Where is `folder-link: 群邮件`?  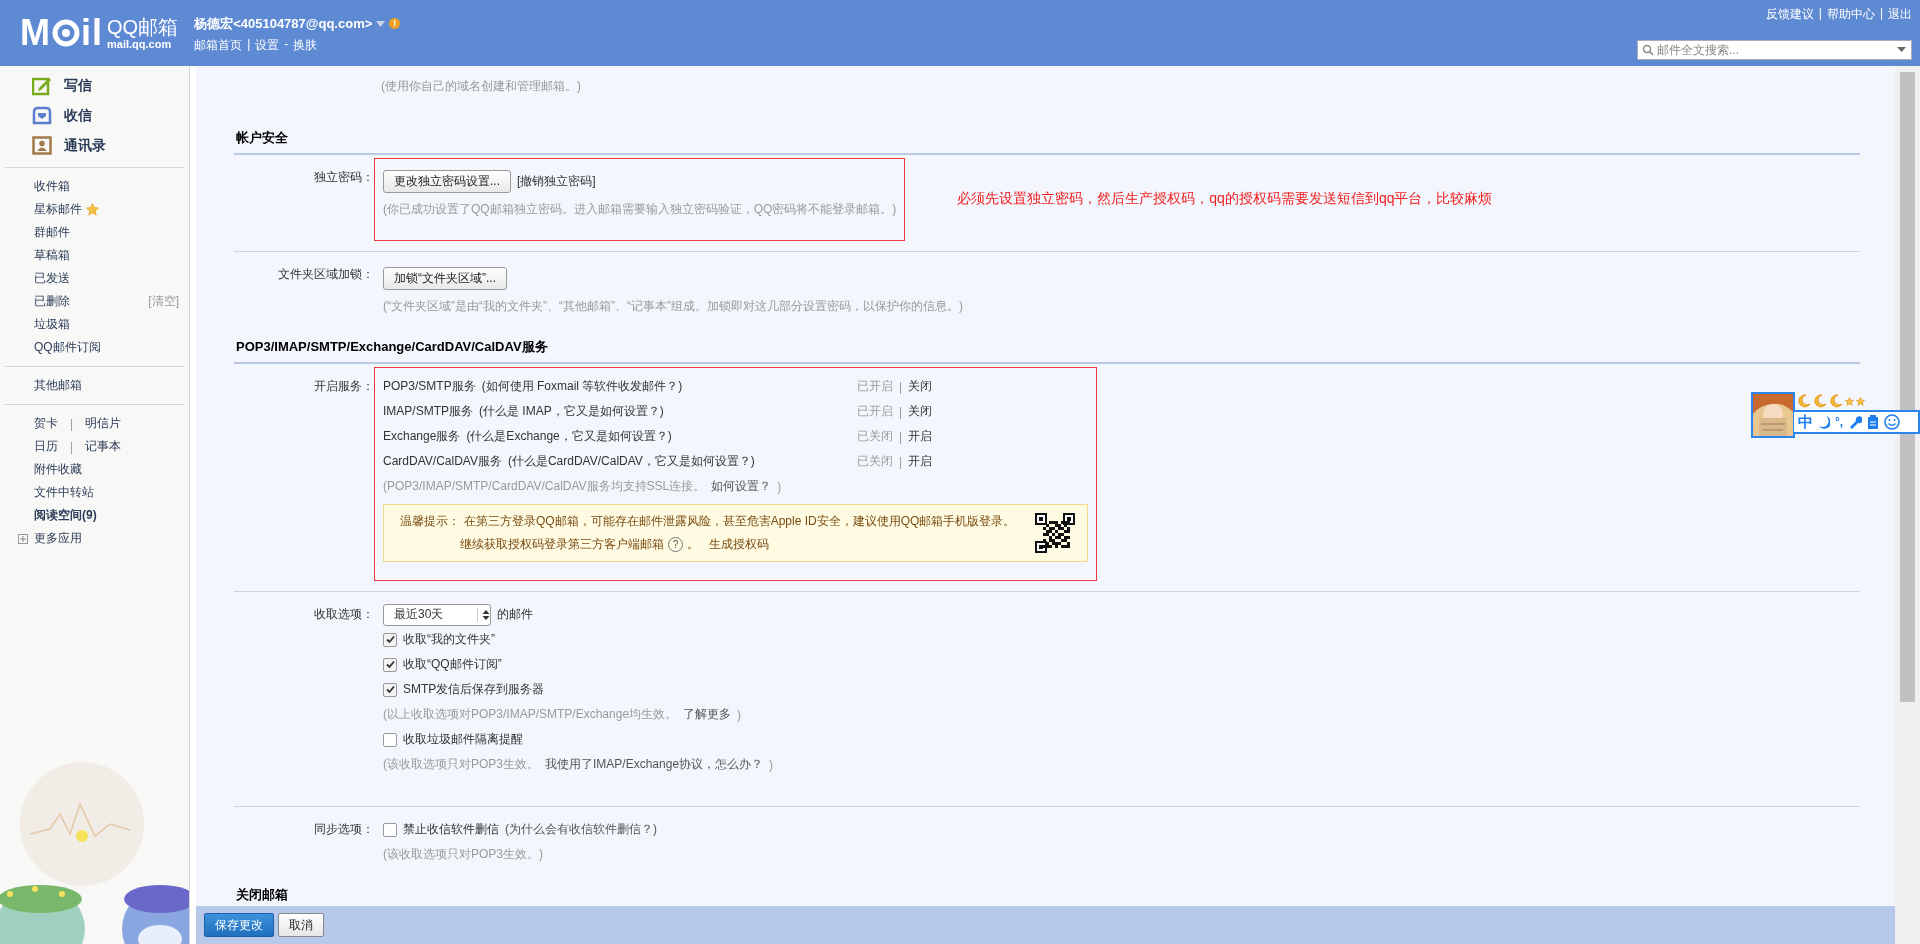
folder-link: 群邮件 is located at coordinates (52, 232).